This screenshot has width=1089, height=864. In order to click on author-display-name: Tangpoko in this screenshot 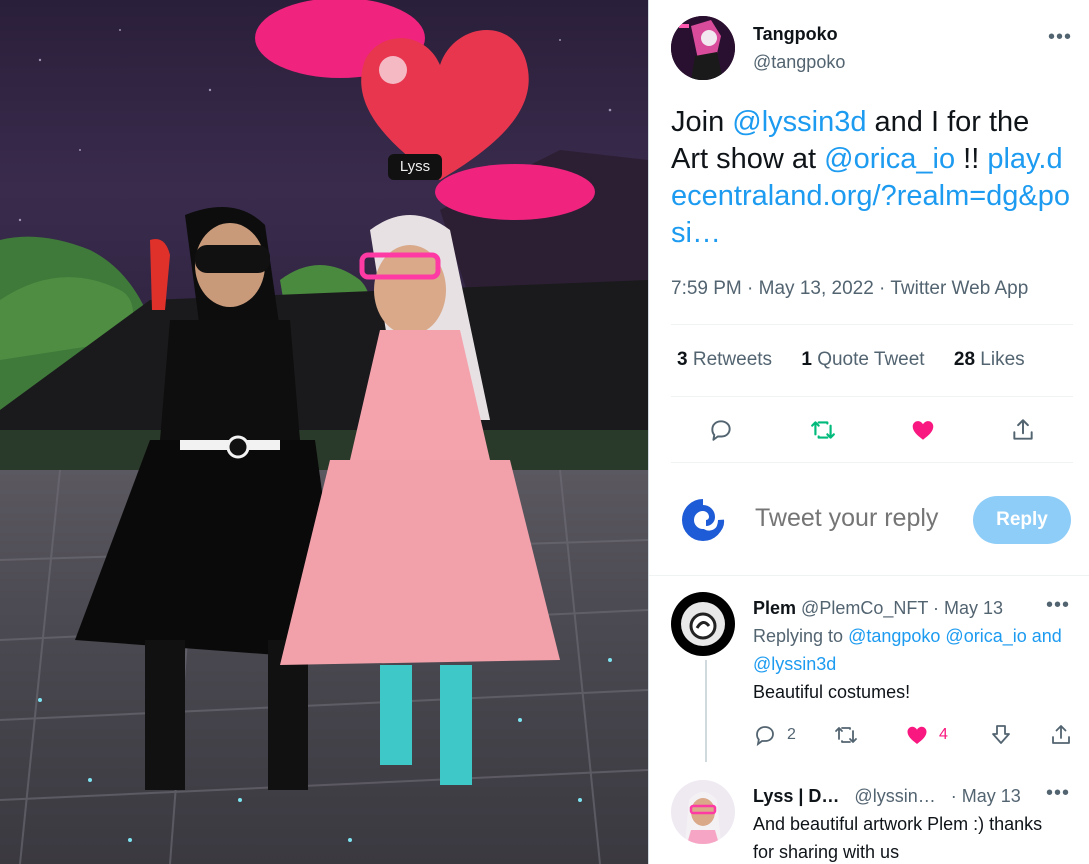, I will do `click(795, 34)`.